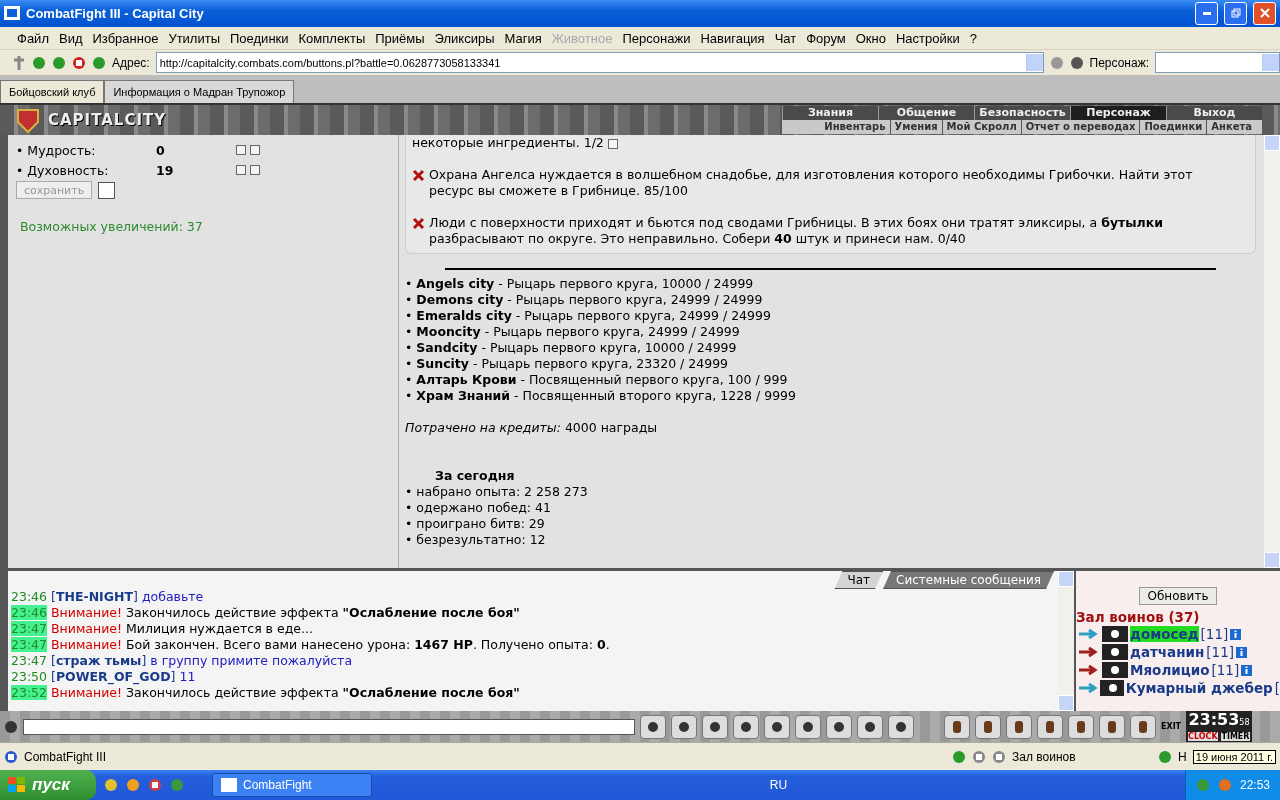 The image size is (1280, 800). What do you see at coordinates (1231, 127) in the screenshot?
I see `nav-link: Анкета` at bounding box center [1231, 127].